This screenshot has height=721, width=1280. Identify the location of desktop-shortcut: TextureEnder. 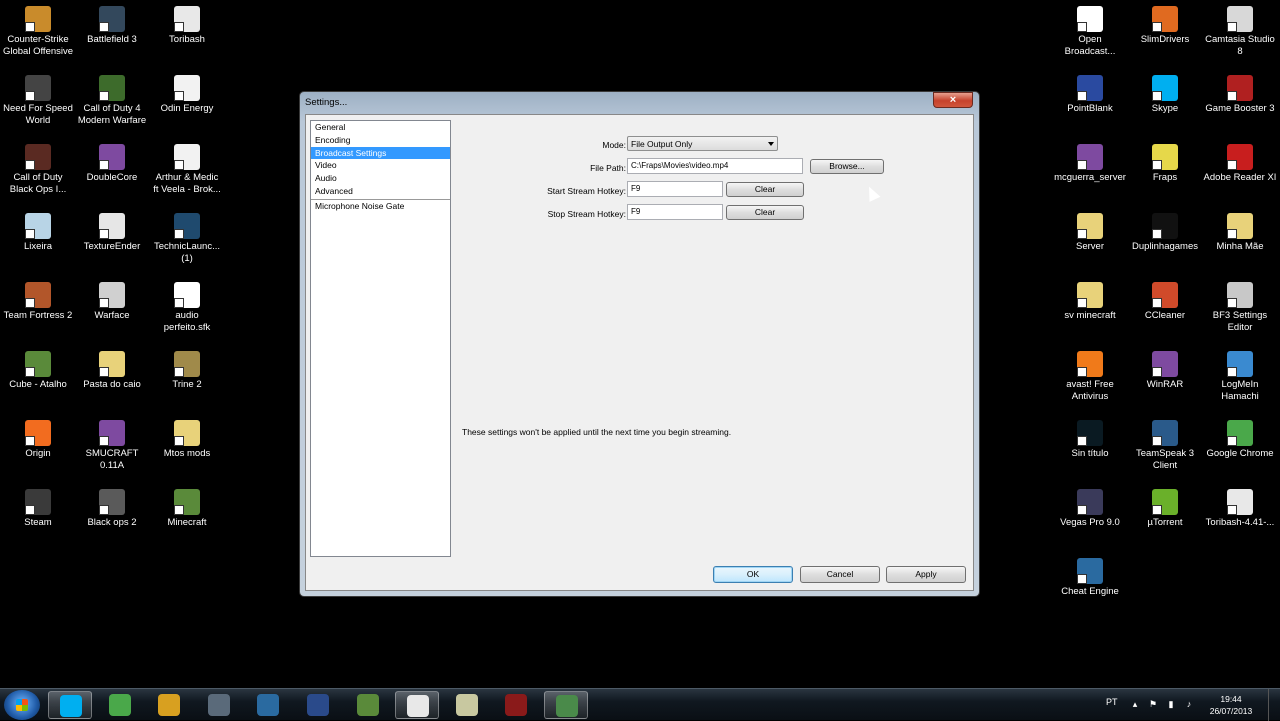
(112, 233).